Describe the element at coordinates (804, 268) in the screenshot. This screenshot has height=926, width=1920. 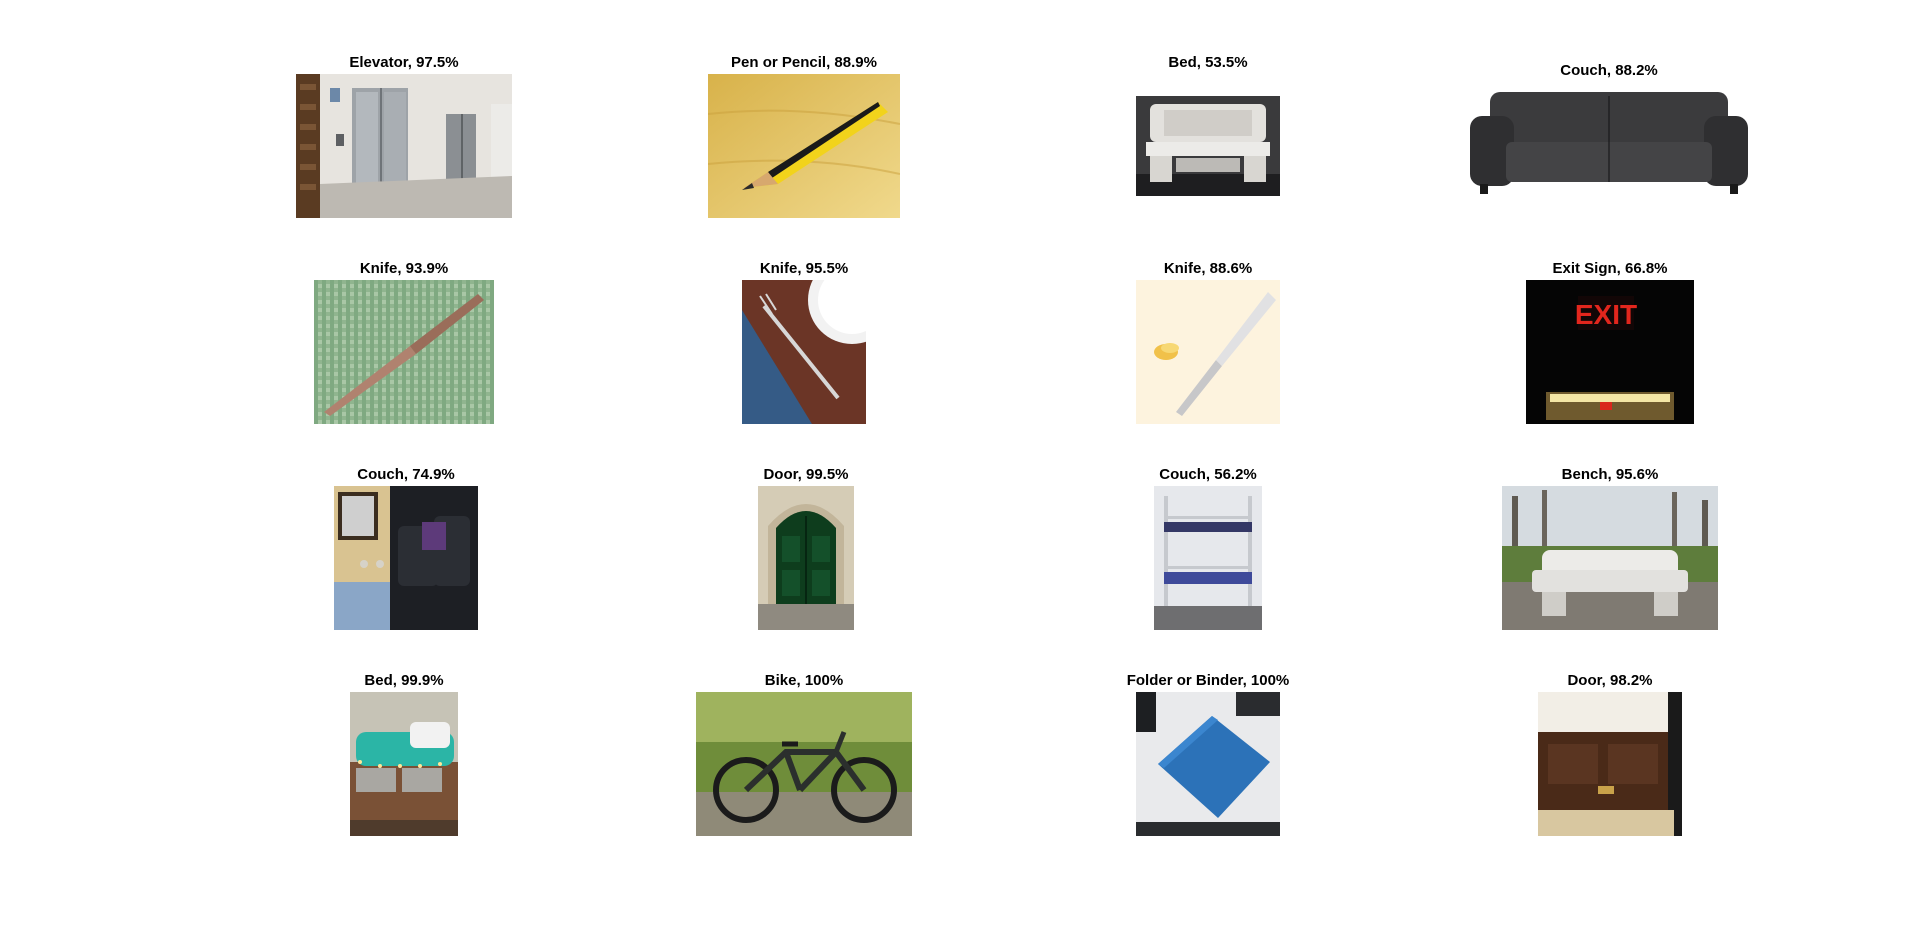
I see `panel-title: Knife, 95.5%` at that location.